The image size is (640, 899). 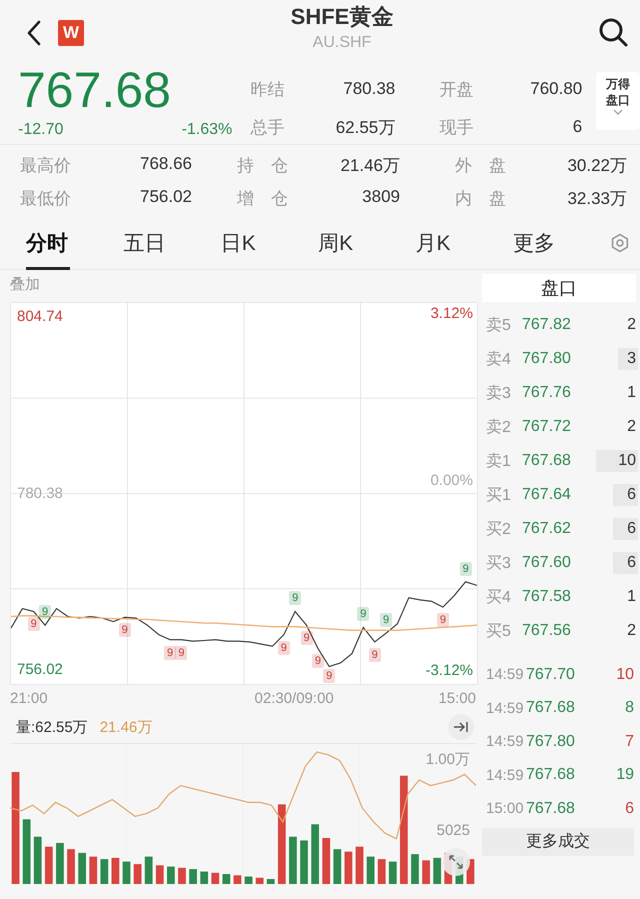 What do you see at coordinates (558, 842) in the screenshot?
I see `more-trades-button: 更多成交` at bounding box center [558, 842].